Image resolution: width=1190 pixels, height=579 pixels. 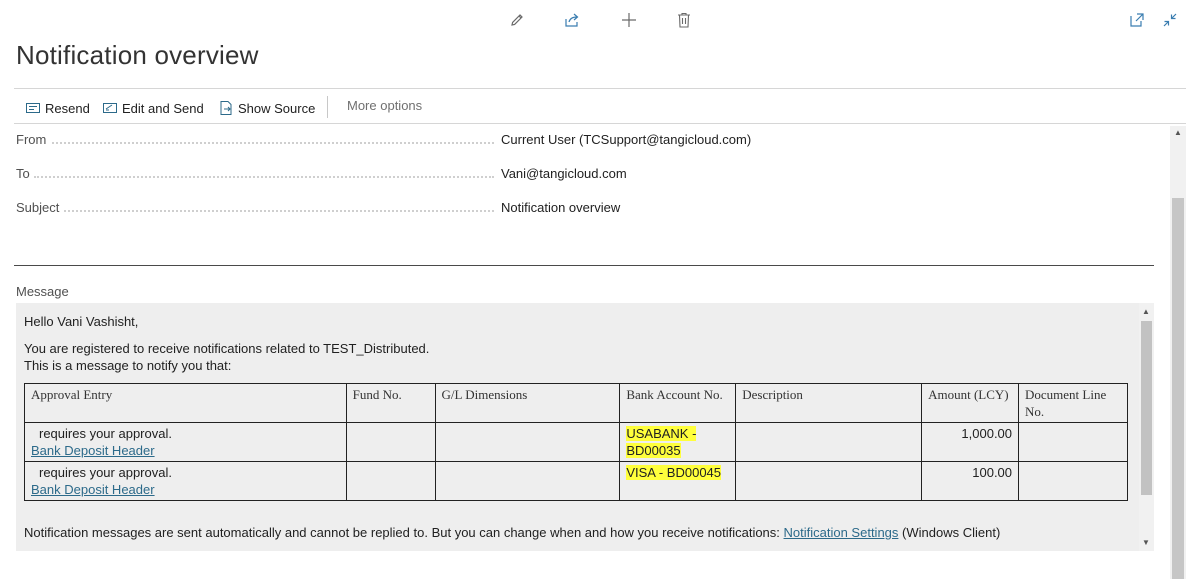 What do you see at coordinates (384, 105) in the screenshot?
I see `more-options-button: More options` at bounding box center [384, 105].